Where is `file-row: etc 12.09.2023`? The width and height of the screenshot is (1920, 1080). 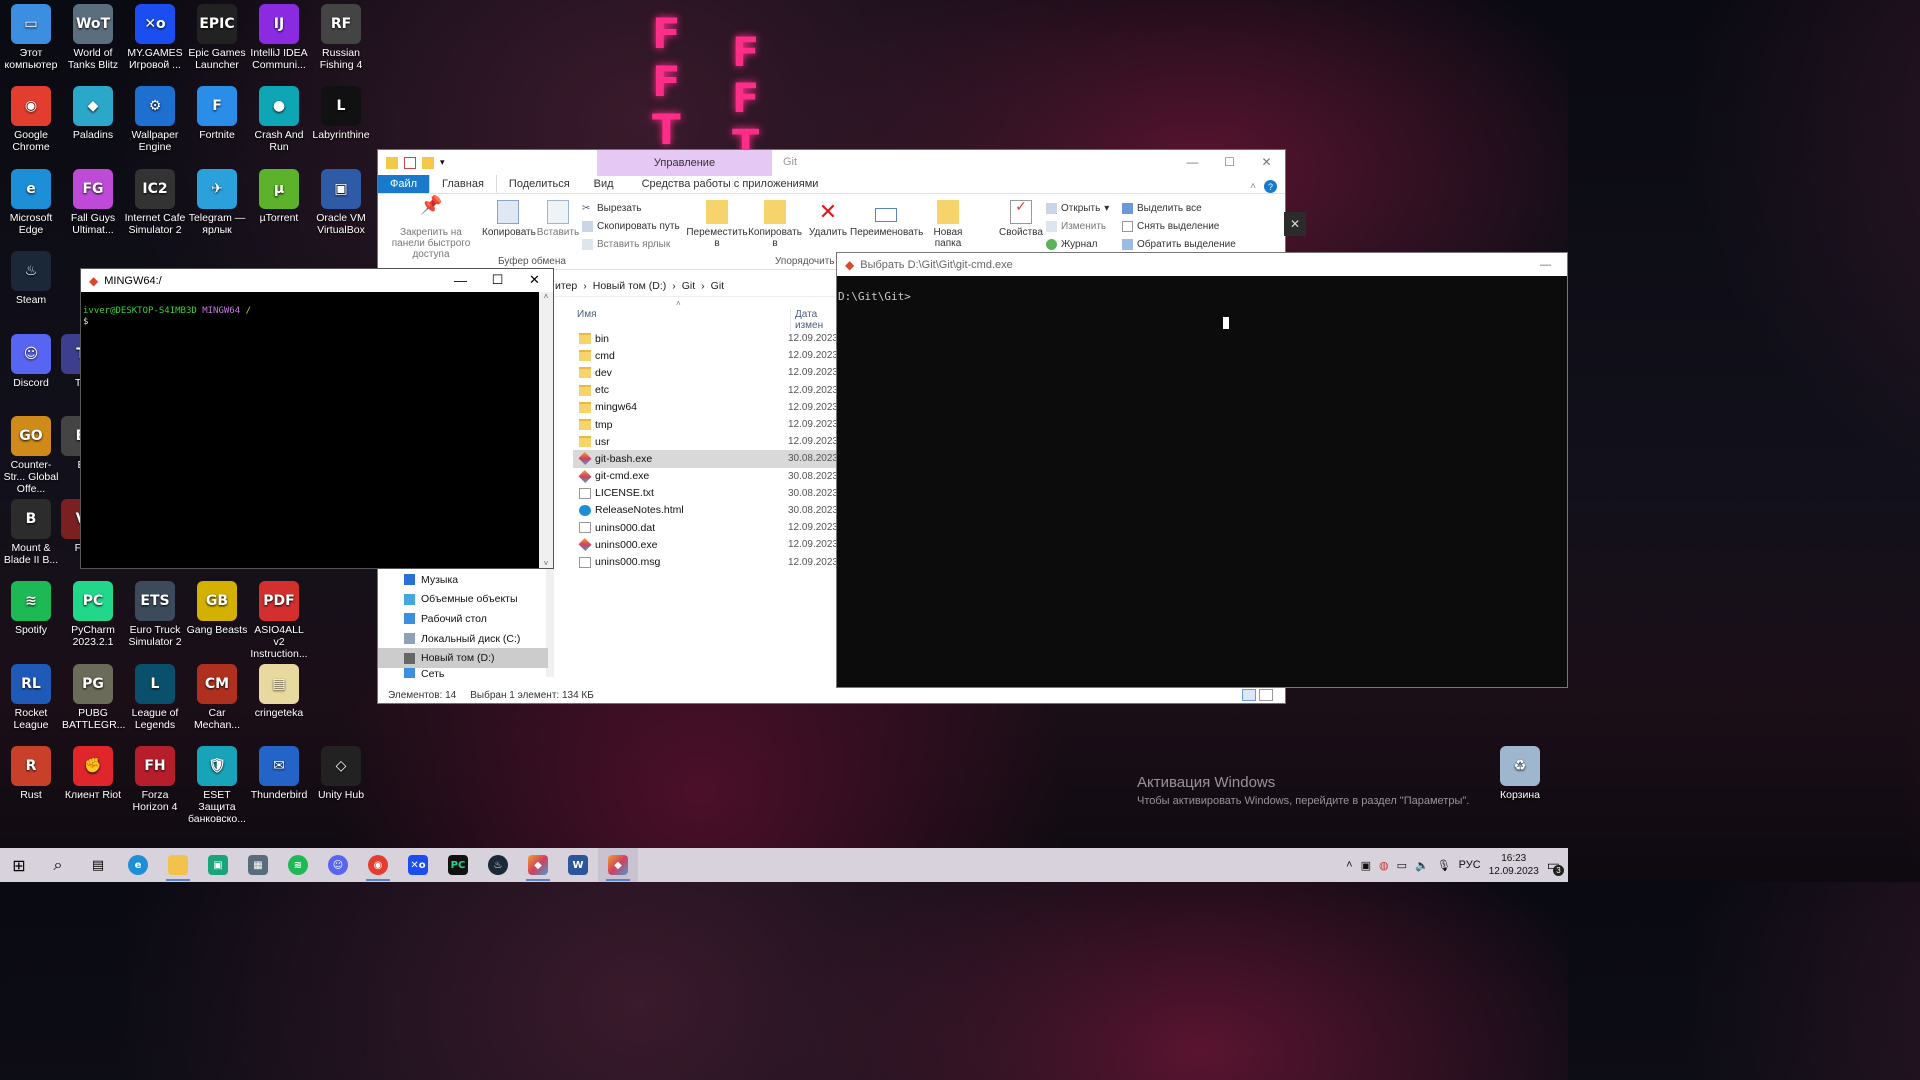
file-row: etc 12.09.2023 is located at coordinates (705, 390).